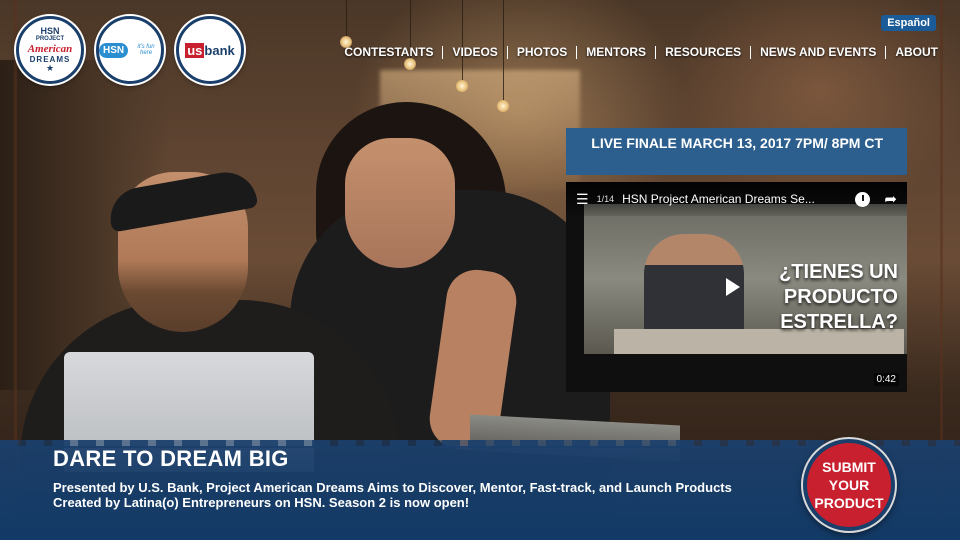 The height and width of the screenshot is (540, 960). What do you see at coordinates (616, 52) in the screenshot?
I see `nav-item-mentors: MENTORS` at bounding box center [616, 52].